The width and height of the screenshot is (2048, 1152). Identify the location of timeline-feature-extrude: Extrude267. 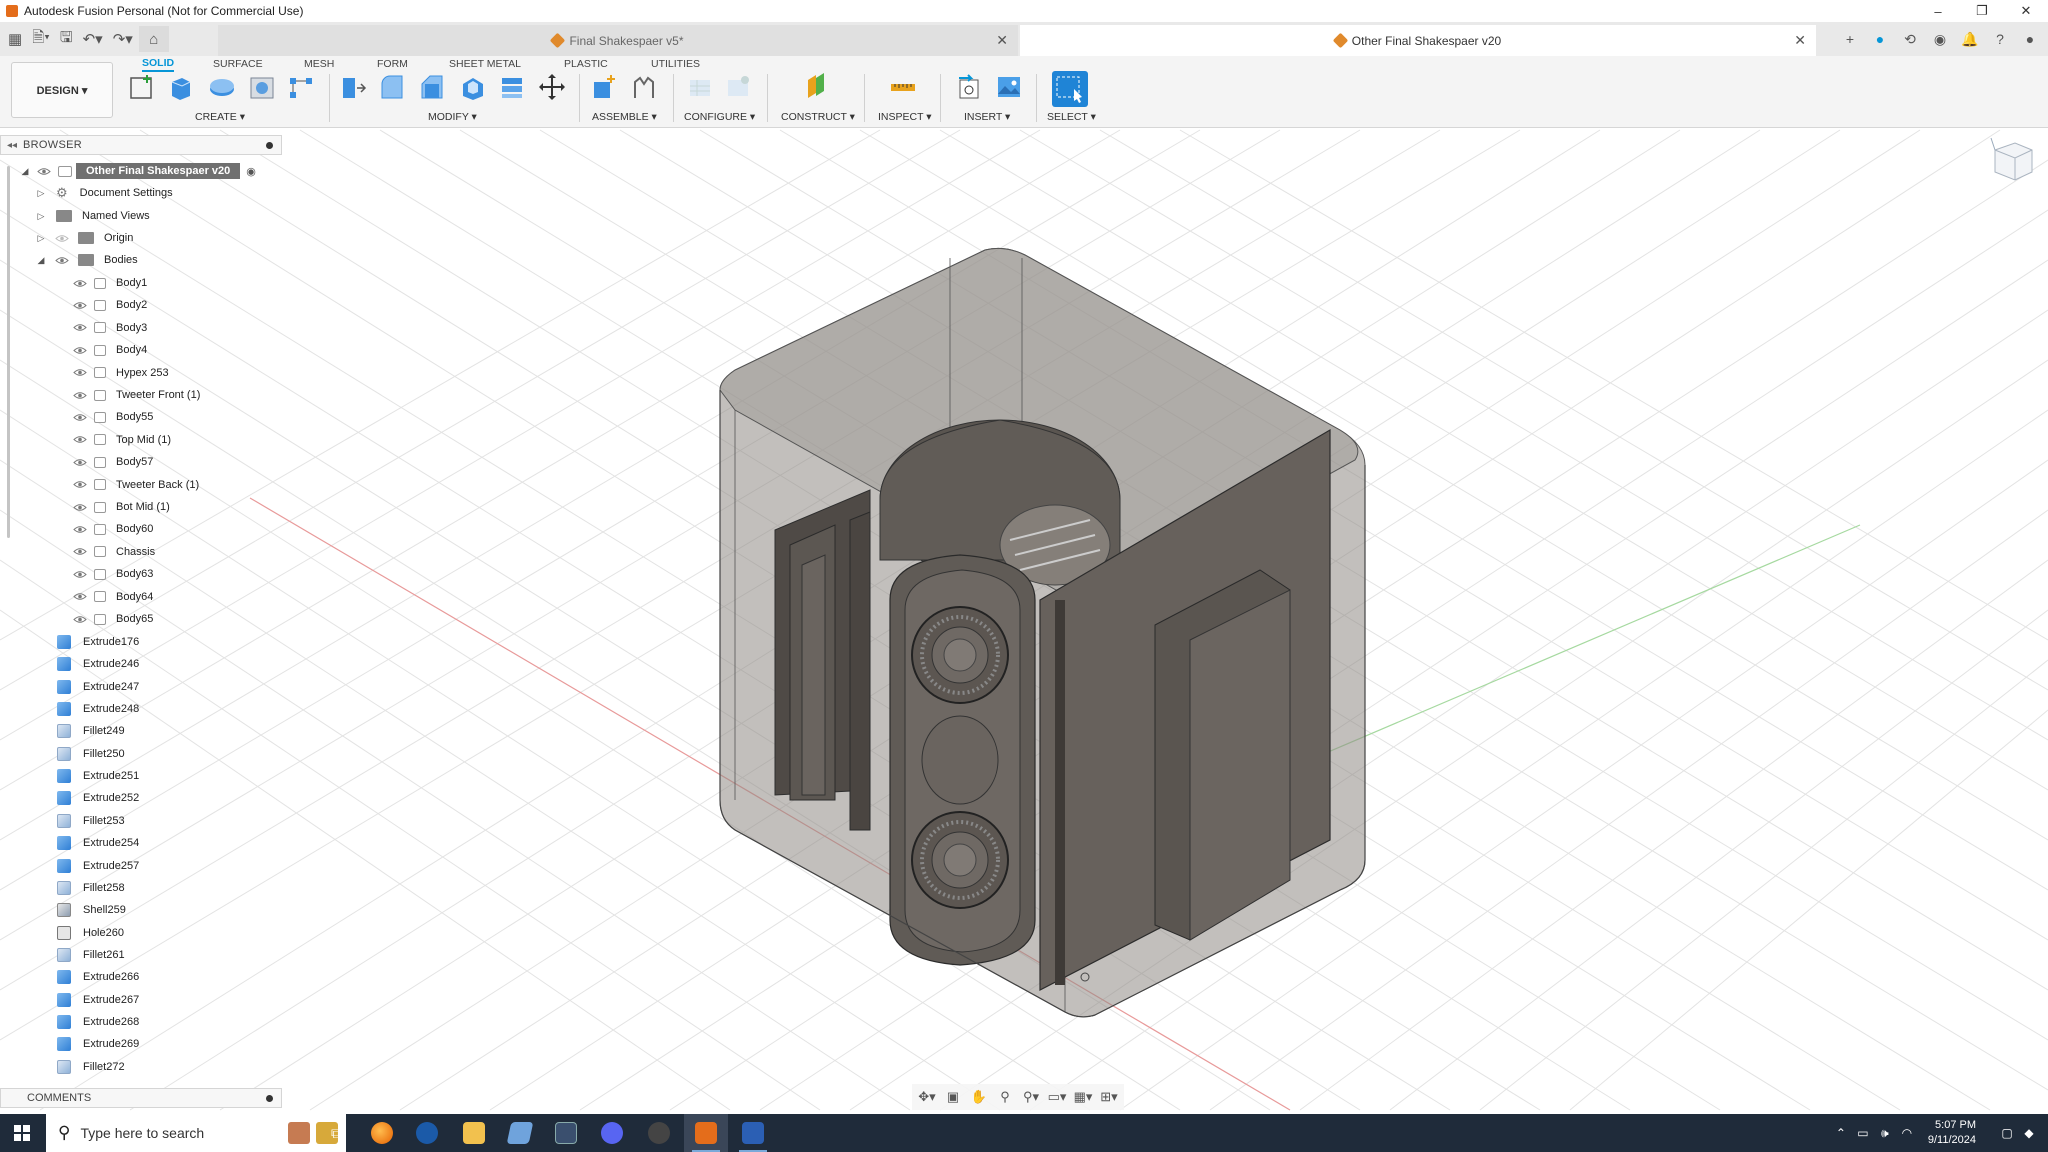
(98, 1000).